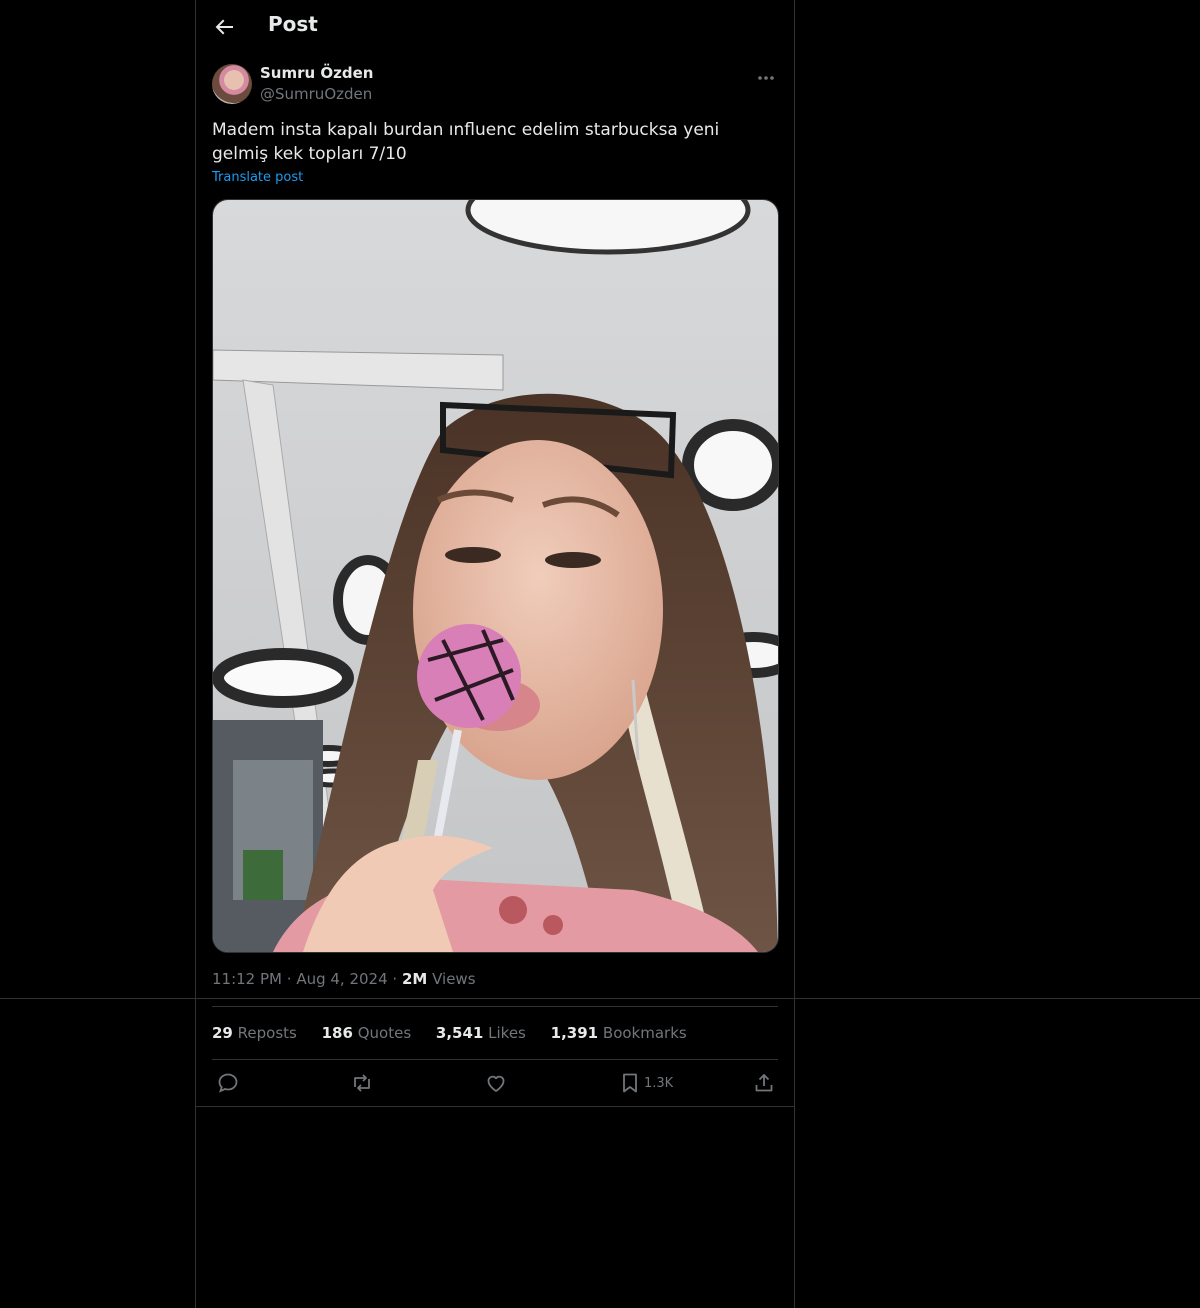 The width and height of the screenshot is (1200, 1308). I want to click on bookmarks-stat: 1,391 Bookmarks, so click(619, 1033).